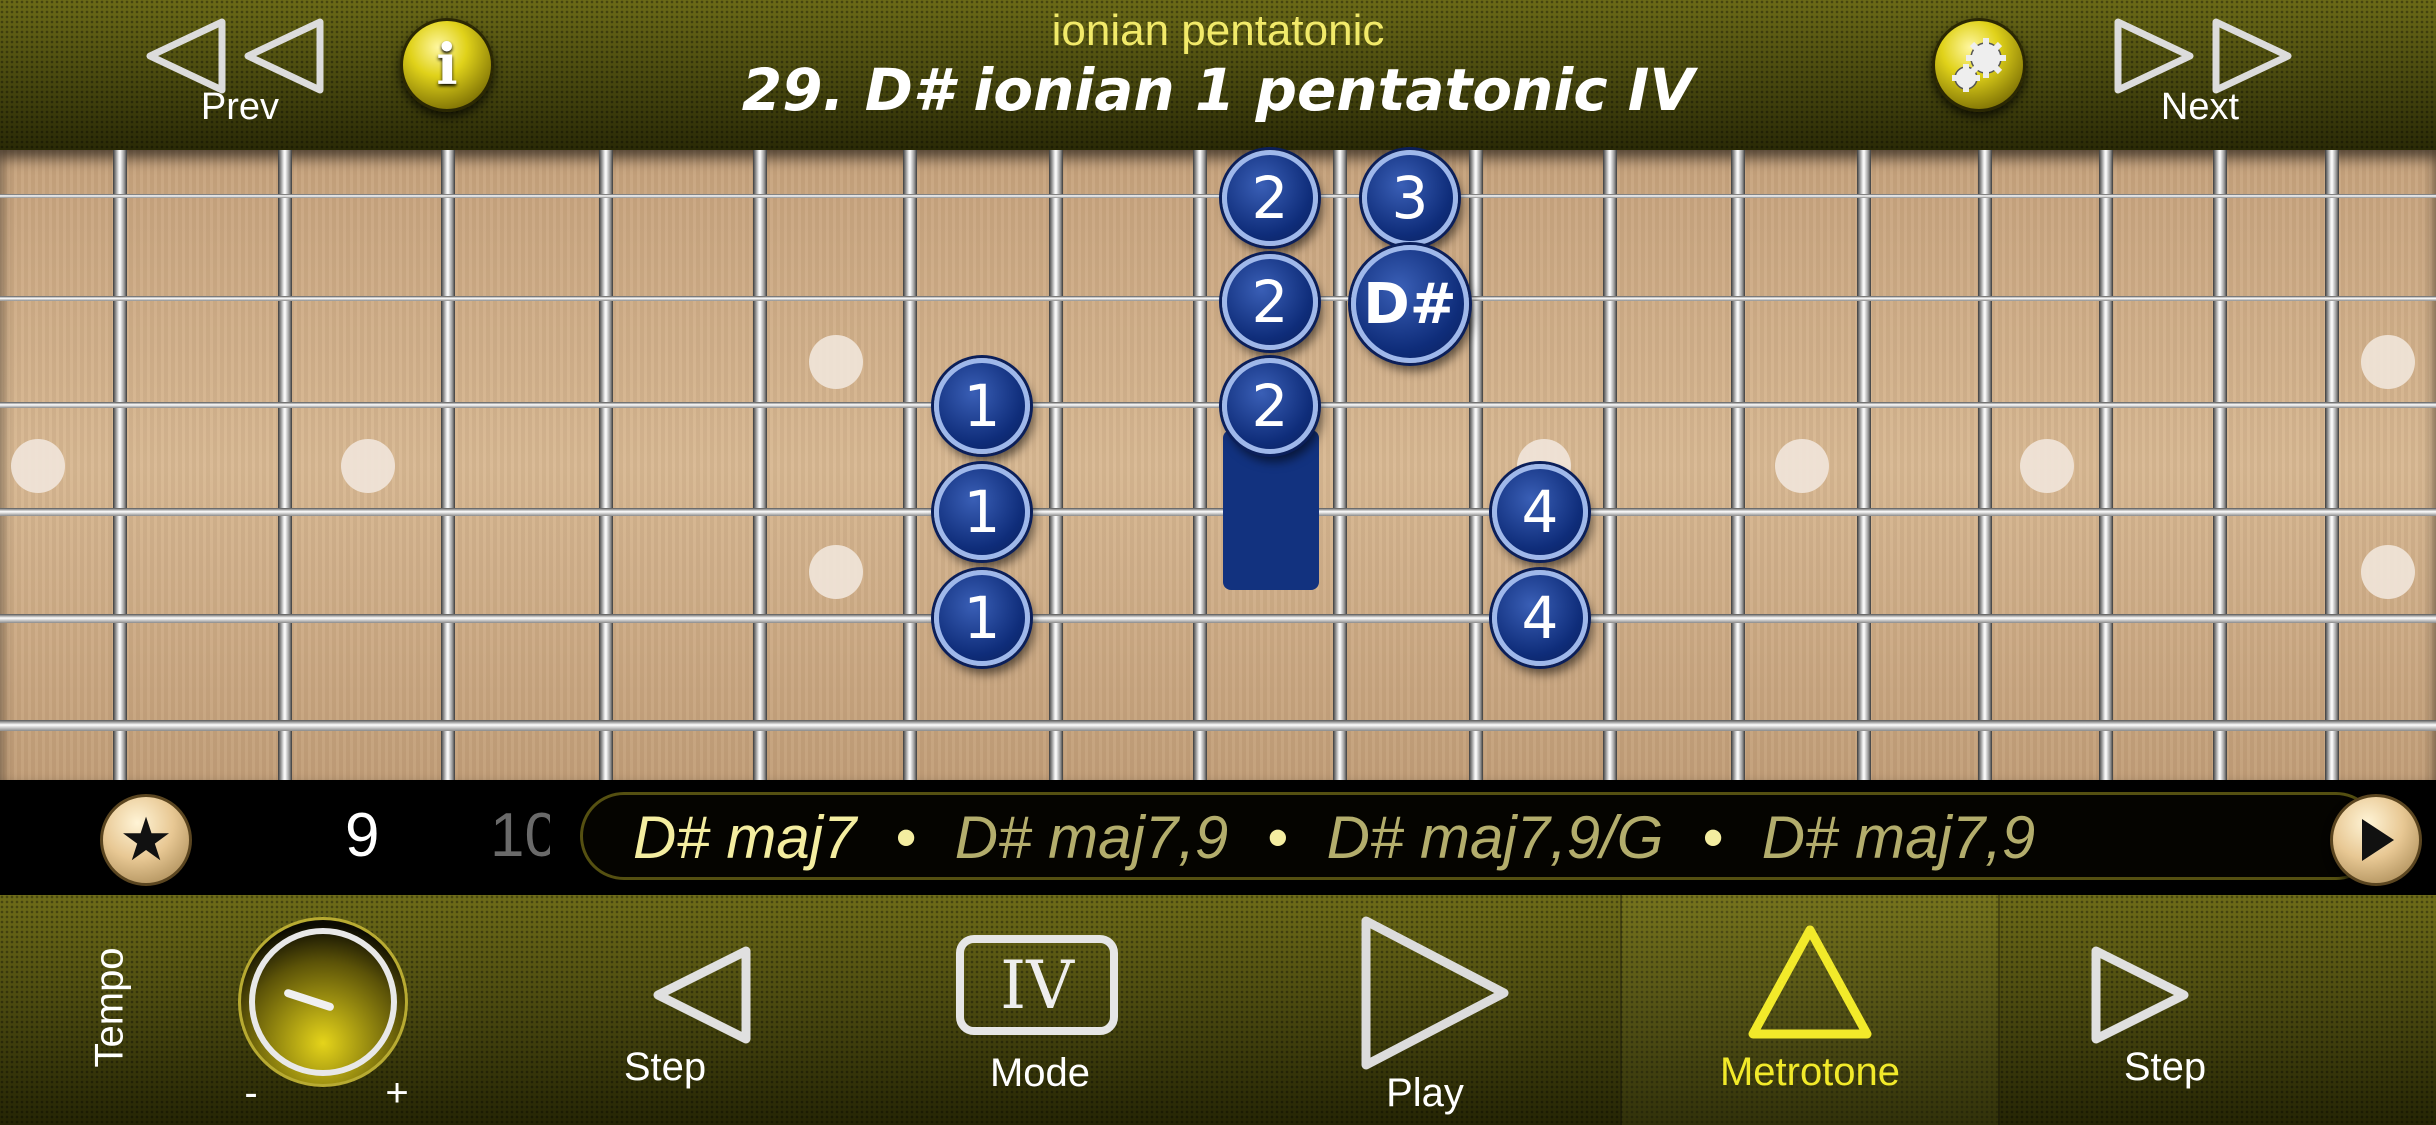 The image size is (2436, 1125). What do you see at coordinates (744, 837) in the screenshot?
I see `chord-item-active: D# maj7` at bounding box center [744, 837].